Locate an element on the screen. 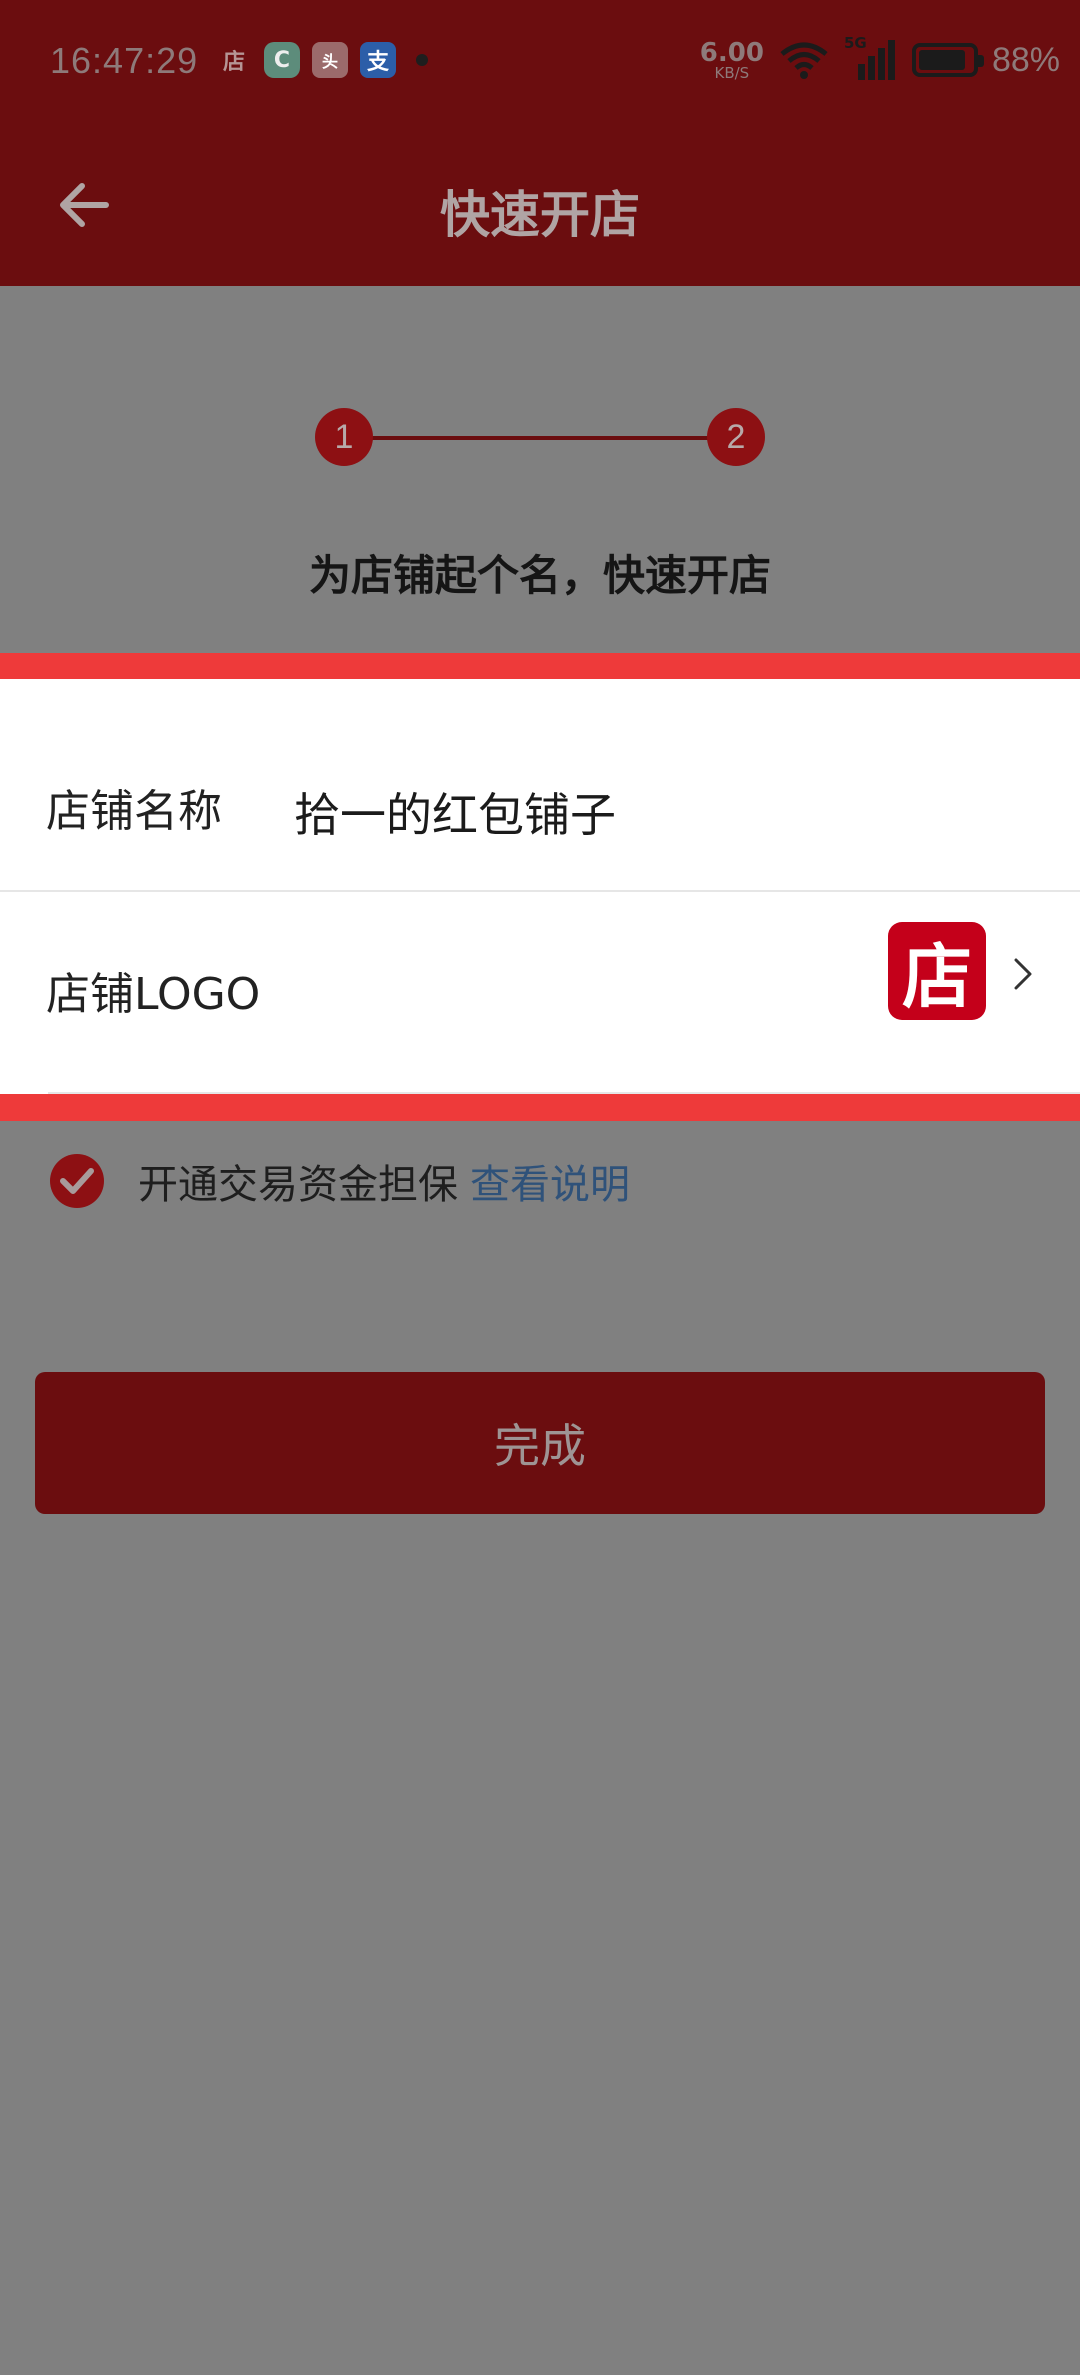  alipay-app-icon: 支 is located at coordinates (378, 60).